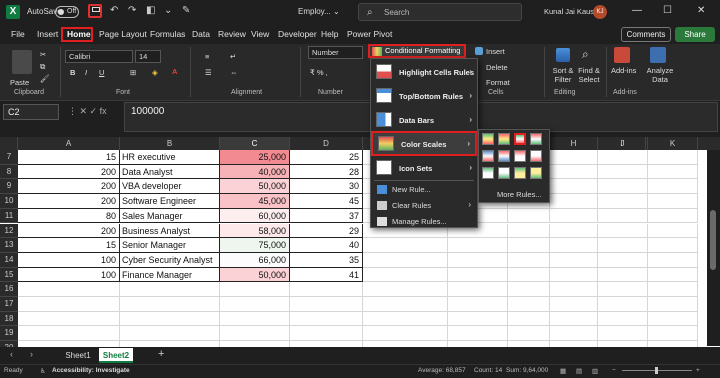 This screenshot has width=720, height=378. Describe the element at coordinates (326, 172) in the screenshot. I see `cell-d: 28` at that location.